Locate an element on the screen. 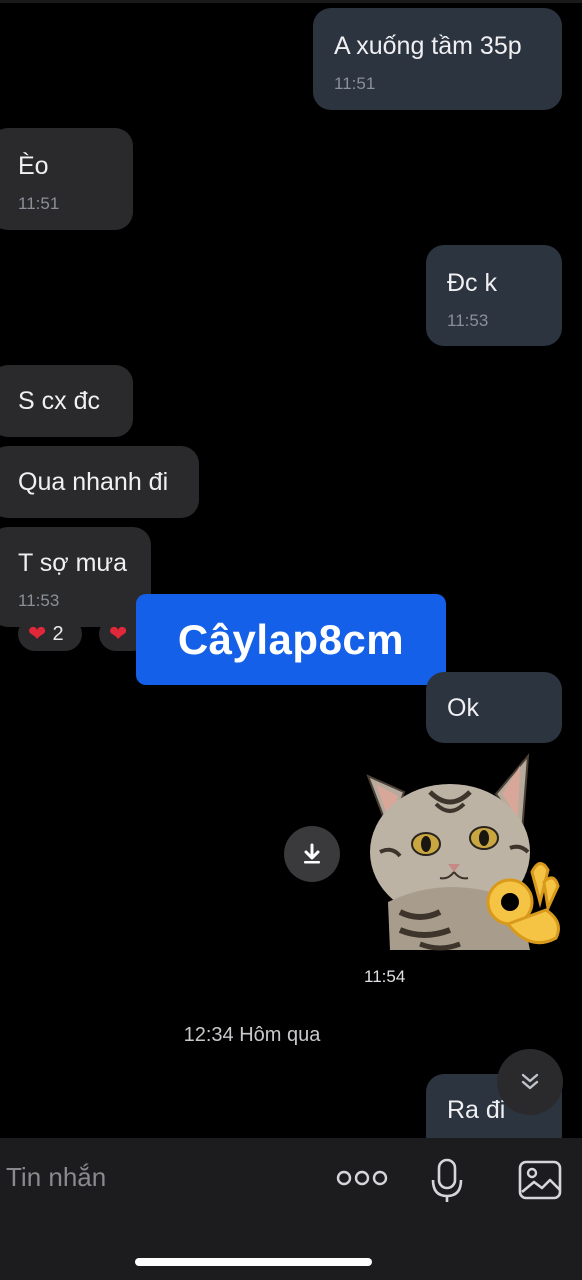 Image resolution: width=582 pixels, height=1280 pixels. more-options-button is located at coordinates (362, 1178).